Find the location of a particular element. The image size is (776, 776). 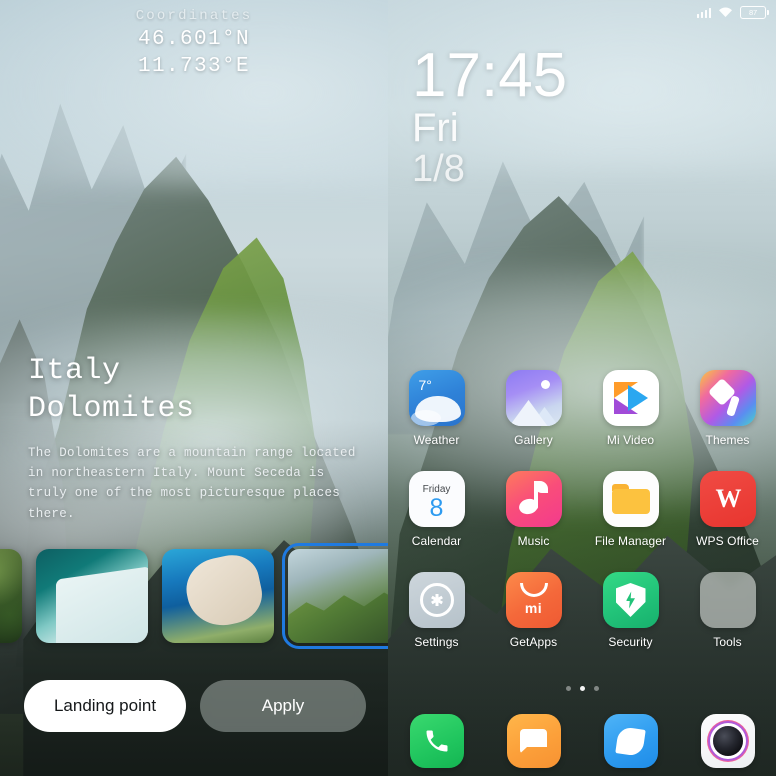

app-wps-office: W WPS Office is located at coordinates (727, 509).